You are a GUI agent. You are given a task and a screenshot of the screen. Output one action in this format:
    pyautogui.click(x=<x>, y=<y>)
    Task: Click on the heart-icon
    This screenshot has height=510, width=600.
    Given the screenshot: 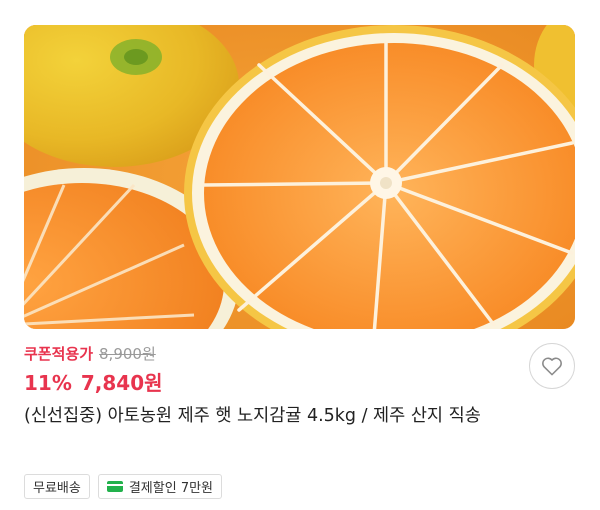 What is the action you would take?
    pyautogui.click(x=552, y=366)
    